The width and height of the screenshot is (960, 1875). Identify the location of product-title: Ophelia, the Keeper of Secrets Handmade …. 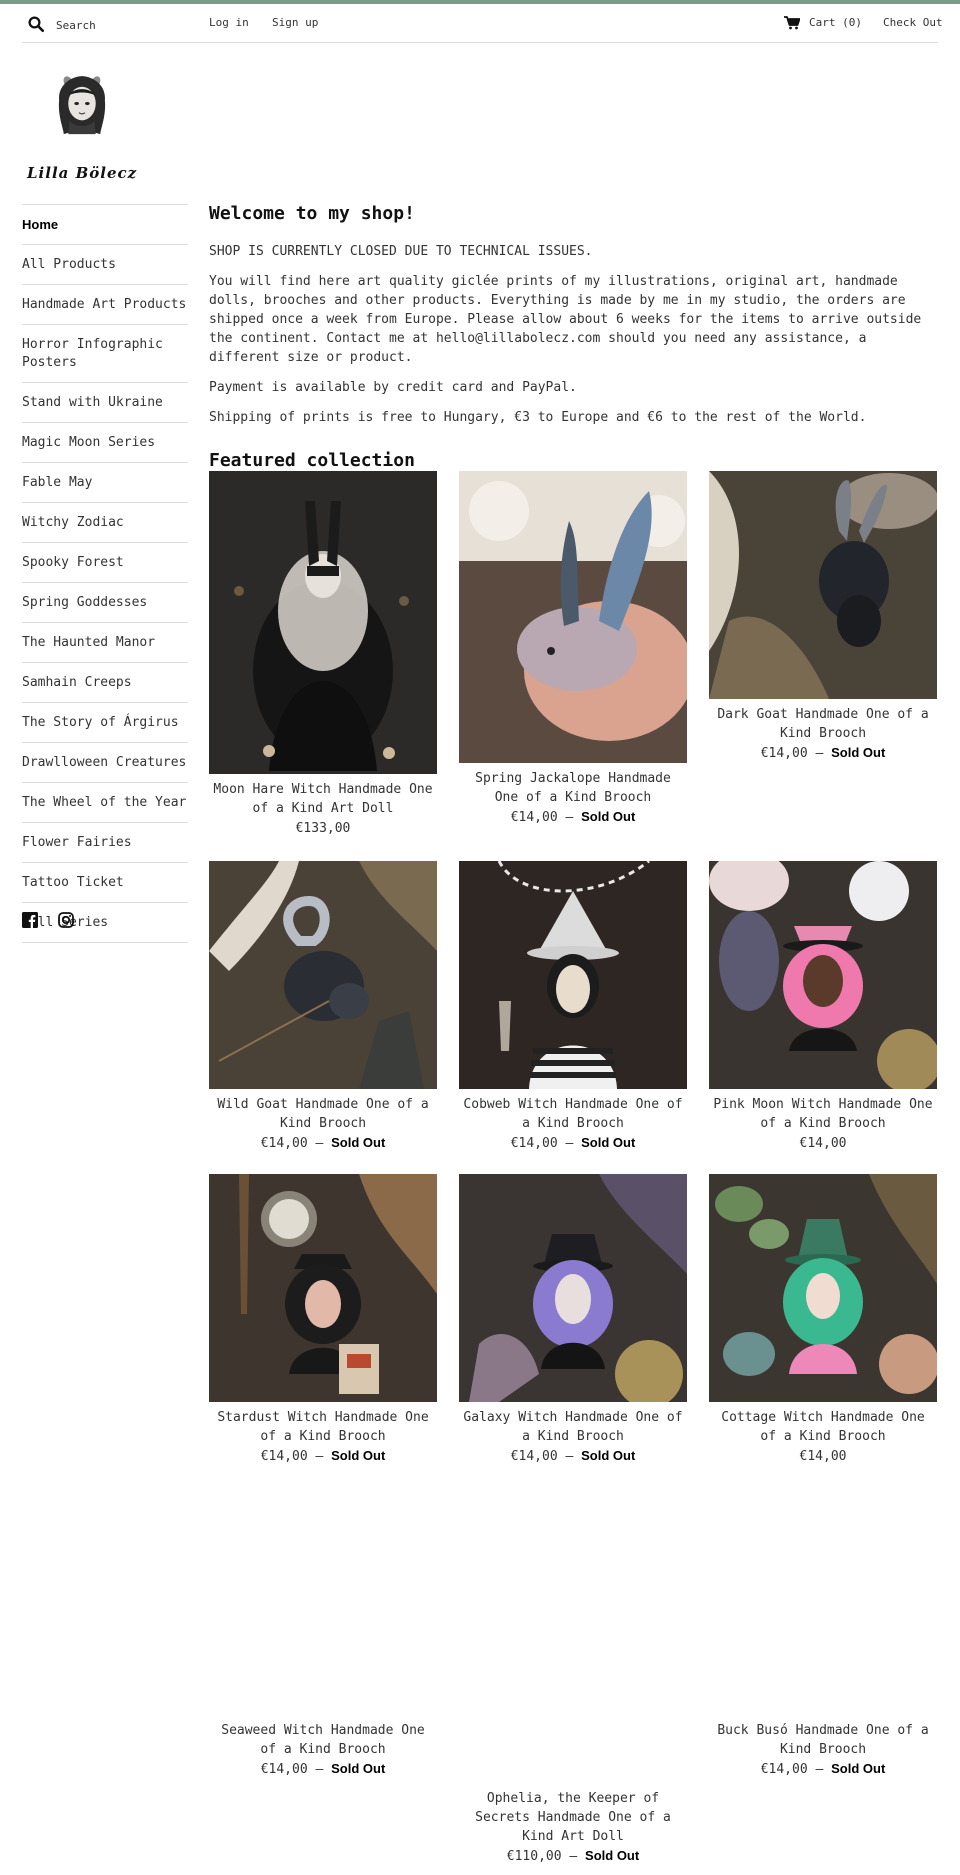
(573, 1817).